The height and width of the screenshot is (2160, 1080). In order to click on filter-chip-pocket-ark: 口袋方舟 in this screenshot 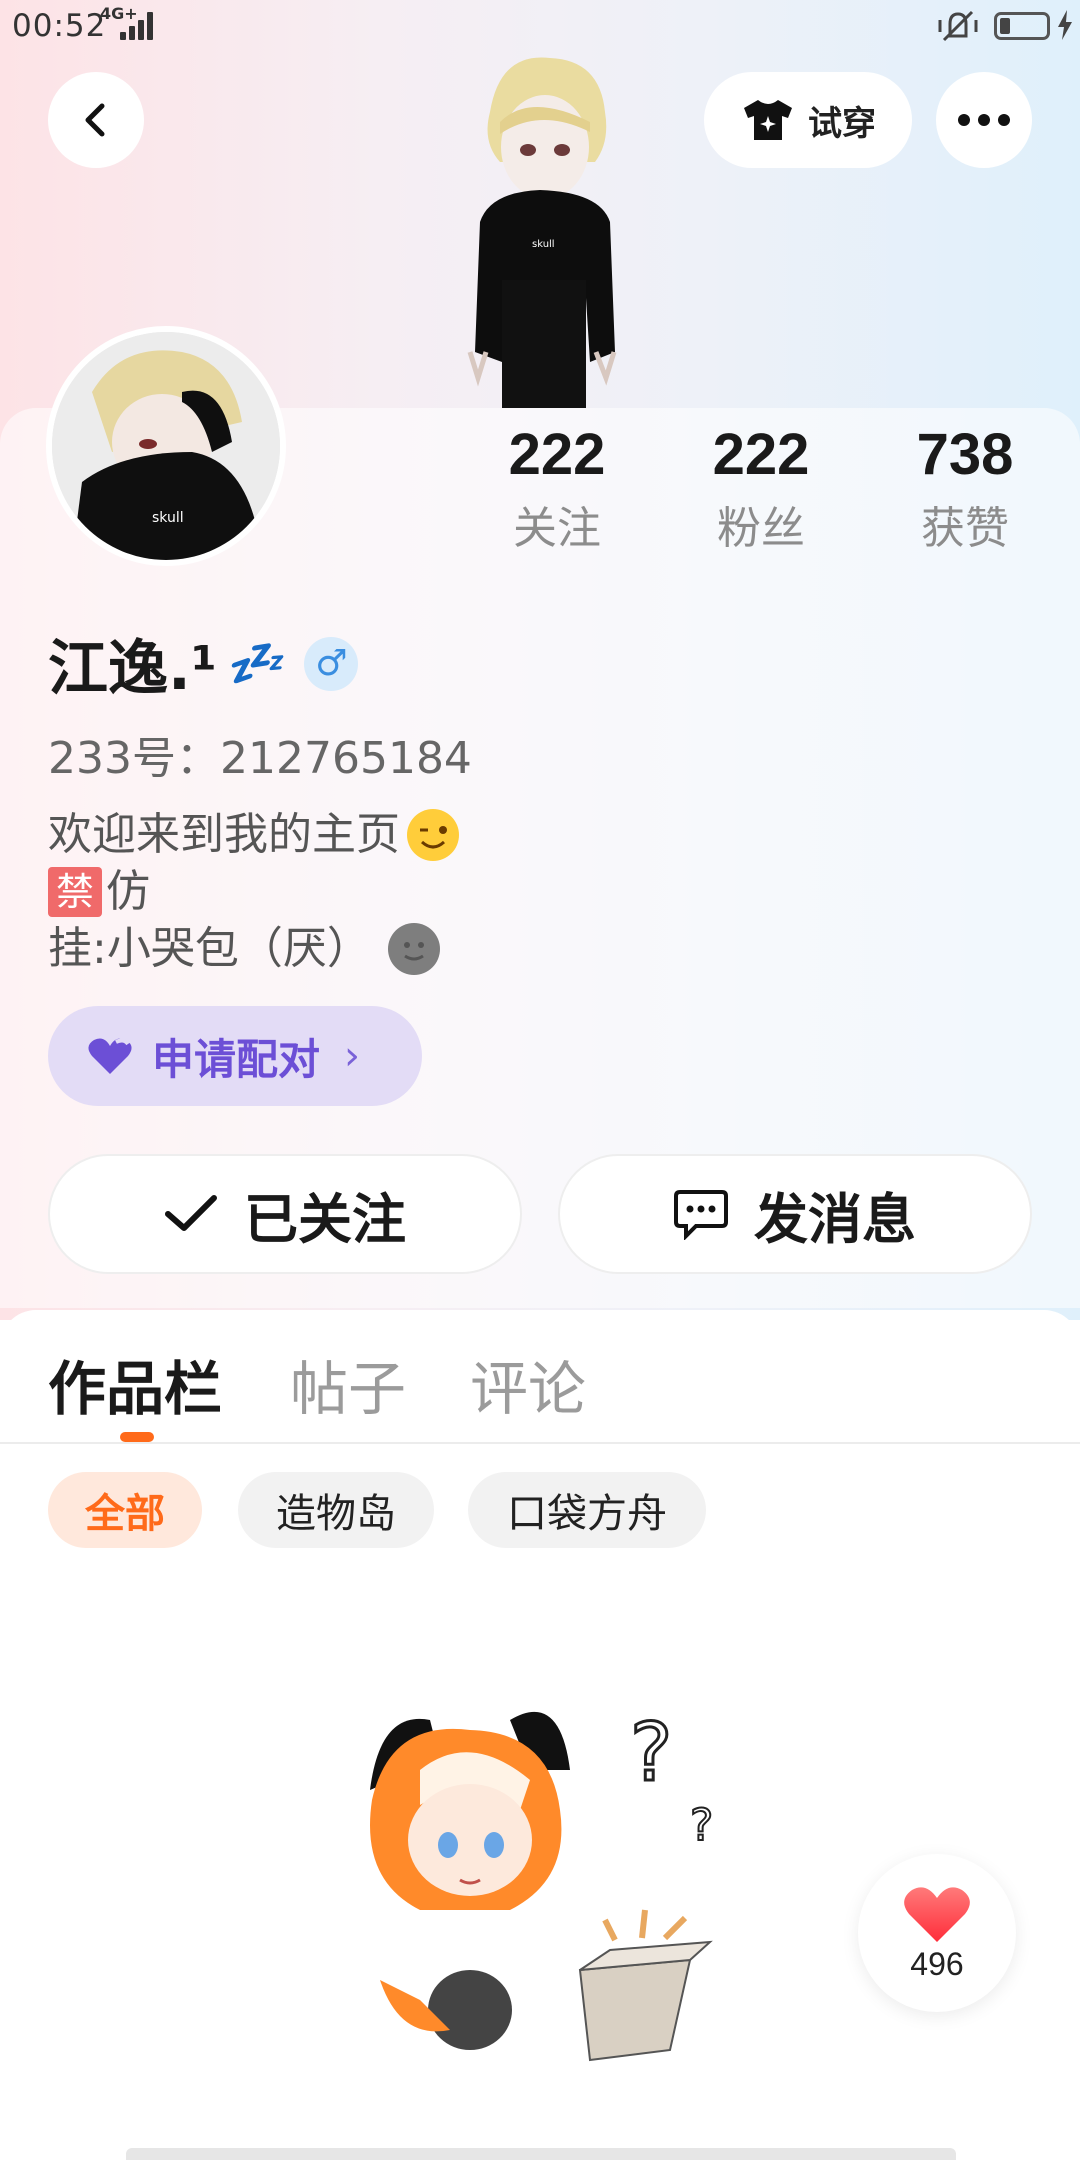, I will do `click(587, 1510)`.